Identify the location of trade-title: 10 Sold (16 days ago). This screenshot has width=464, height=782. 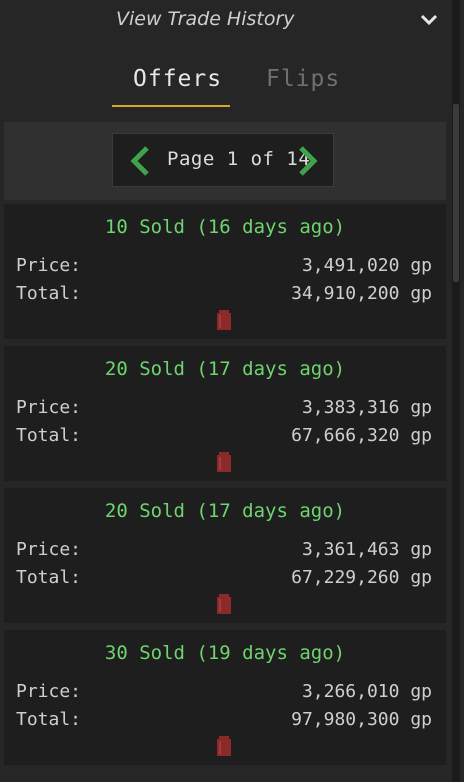
(225, 227).